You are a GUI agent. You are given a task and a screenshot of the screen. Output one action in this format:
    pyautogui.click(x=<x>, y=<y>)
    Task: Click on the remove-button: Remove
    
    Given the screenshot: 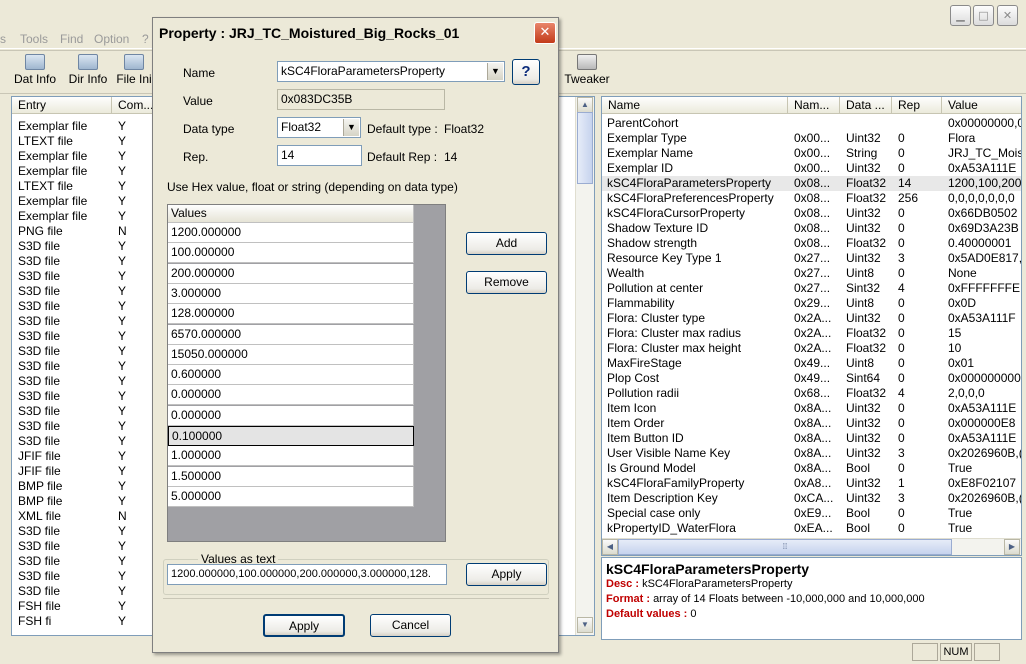 What is the action you would take?
    pyautogui.click(x=506, y=282)
    